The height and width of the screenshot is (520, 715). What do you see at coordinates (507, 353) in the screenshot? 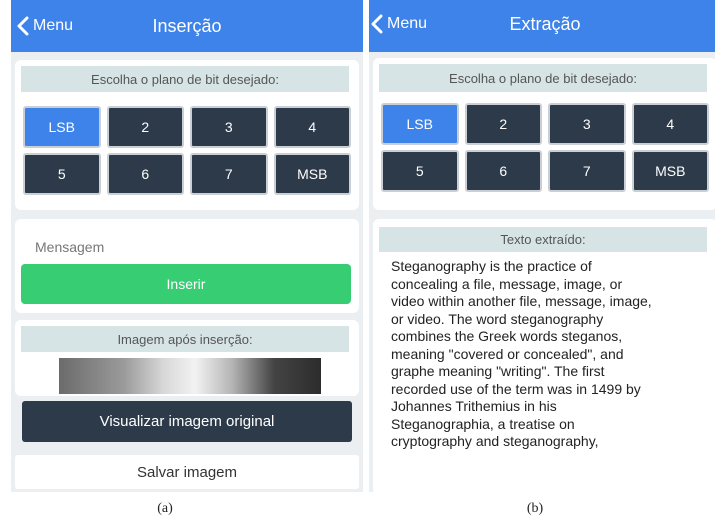
I see `extracted-text-line: meaning "covered or concealed", and` at bounding box center [507, 353].